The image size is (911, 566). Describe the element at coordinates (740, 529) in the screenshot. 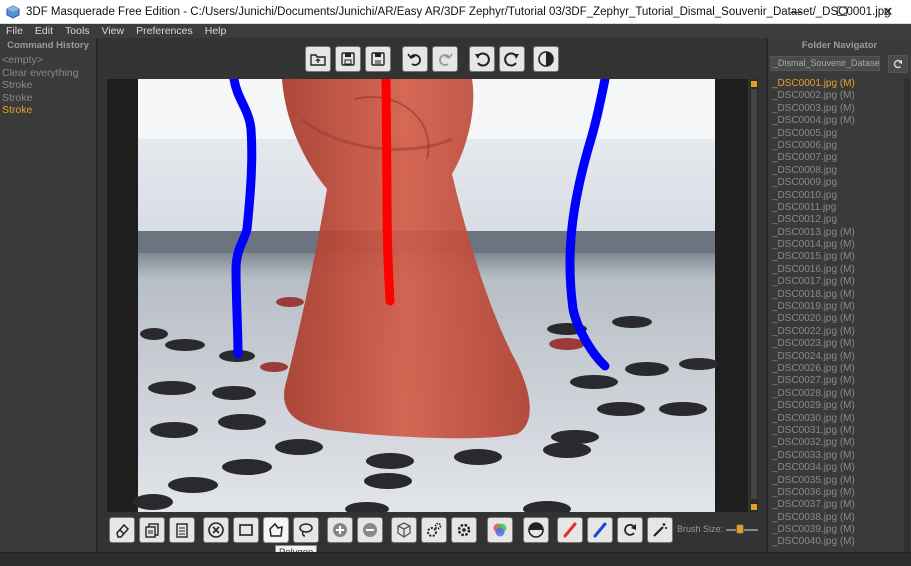

I see `brush-size-slider-handle` at that location.